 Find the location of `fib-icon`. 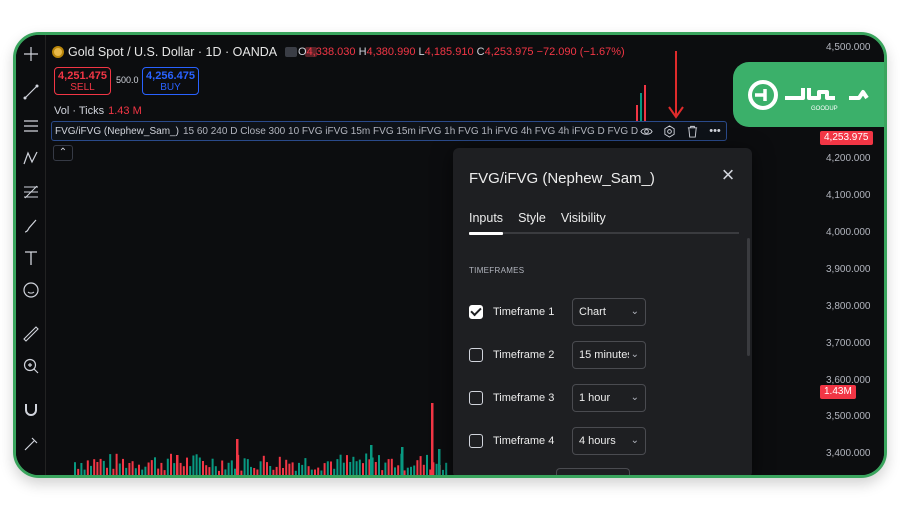

fib-icon is located at coordinates (31, 192).